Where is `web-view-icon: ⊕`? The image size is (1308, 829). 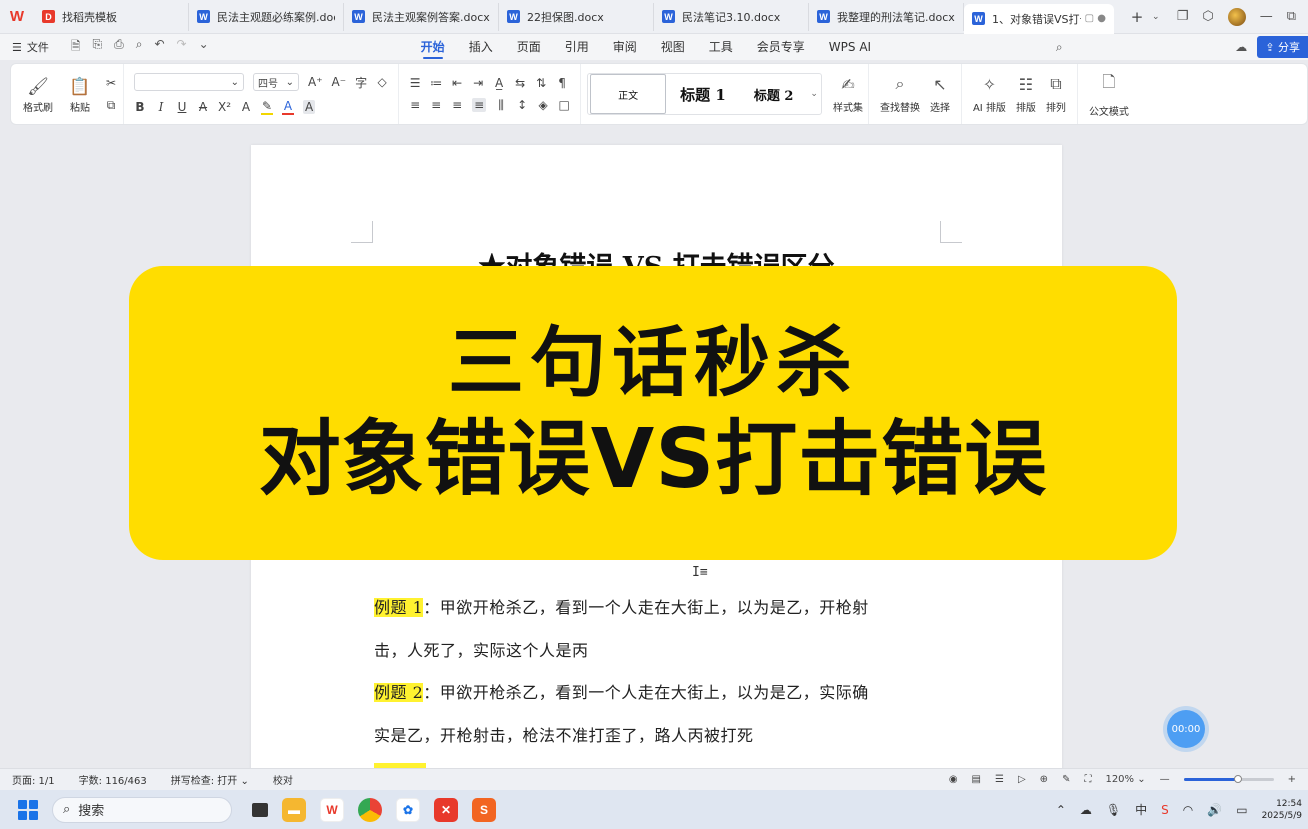 web-view-icon: ⊕ is located at coordinates (1044, 779).